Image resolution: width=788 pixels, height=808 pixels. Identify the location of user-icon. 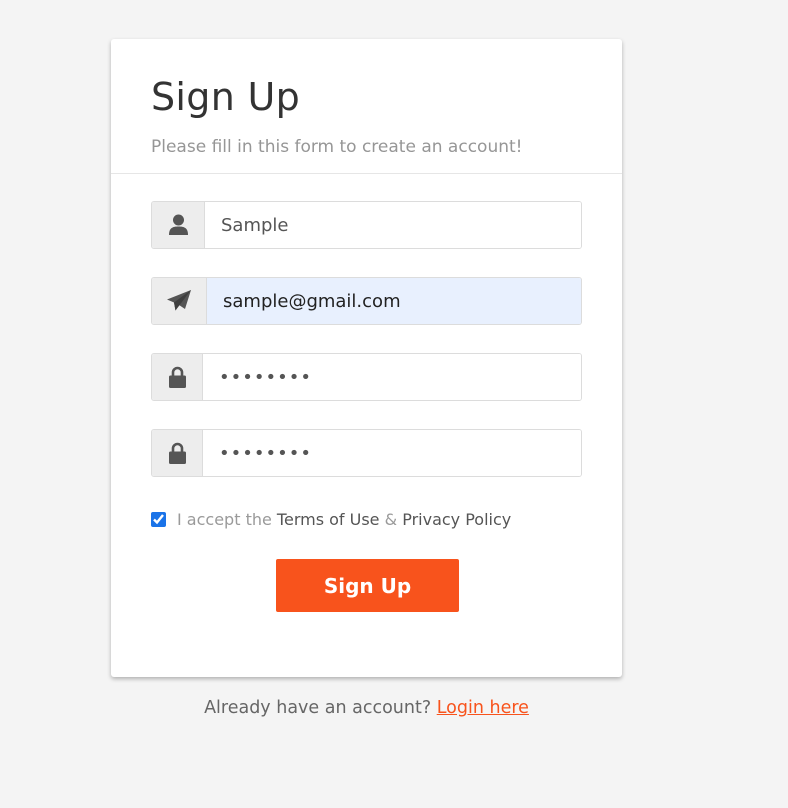
(178, 225).